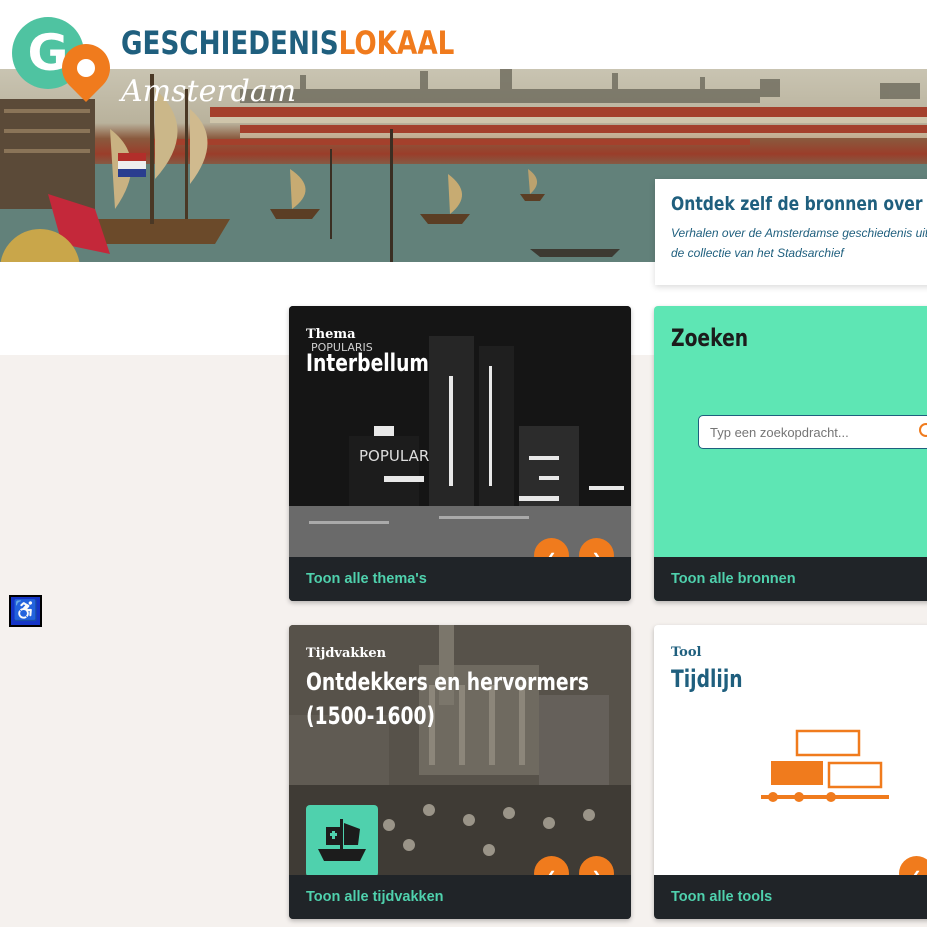  I want to click on period-title-line2: (1500-1600), so click(371, 716).